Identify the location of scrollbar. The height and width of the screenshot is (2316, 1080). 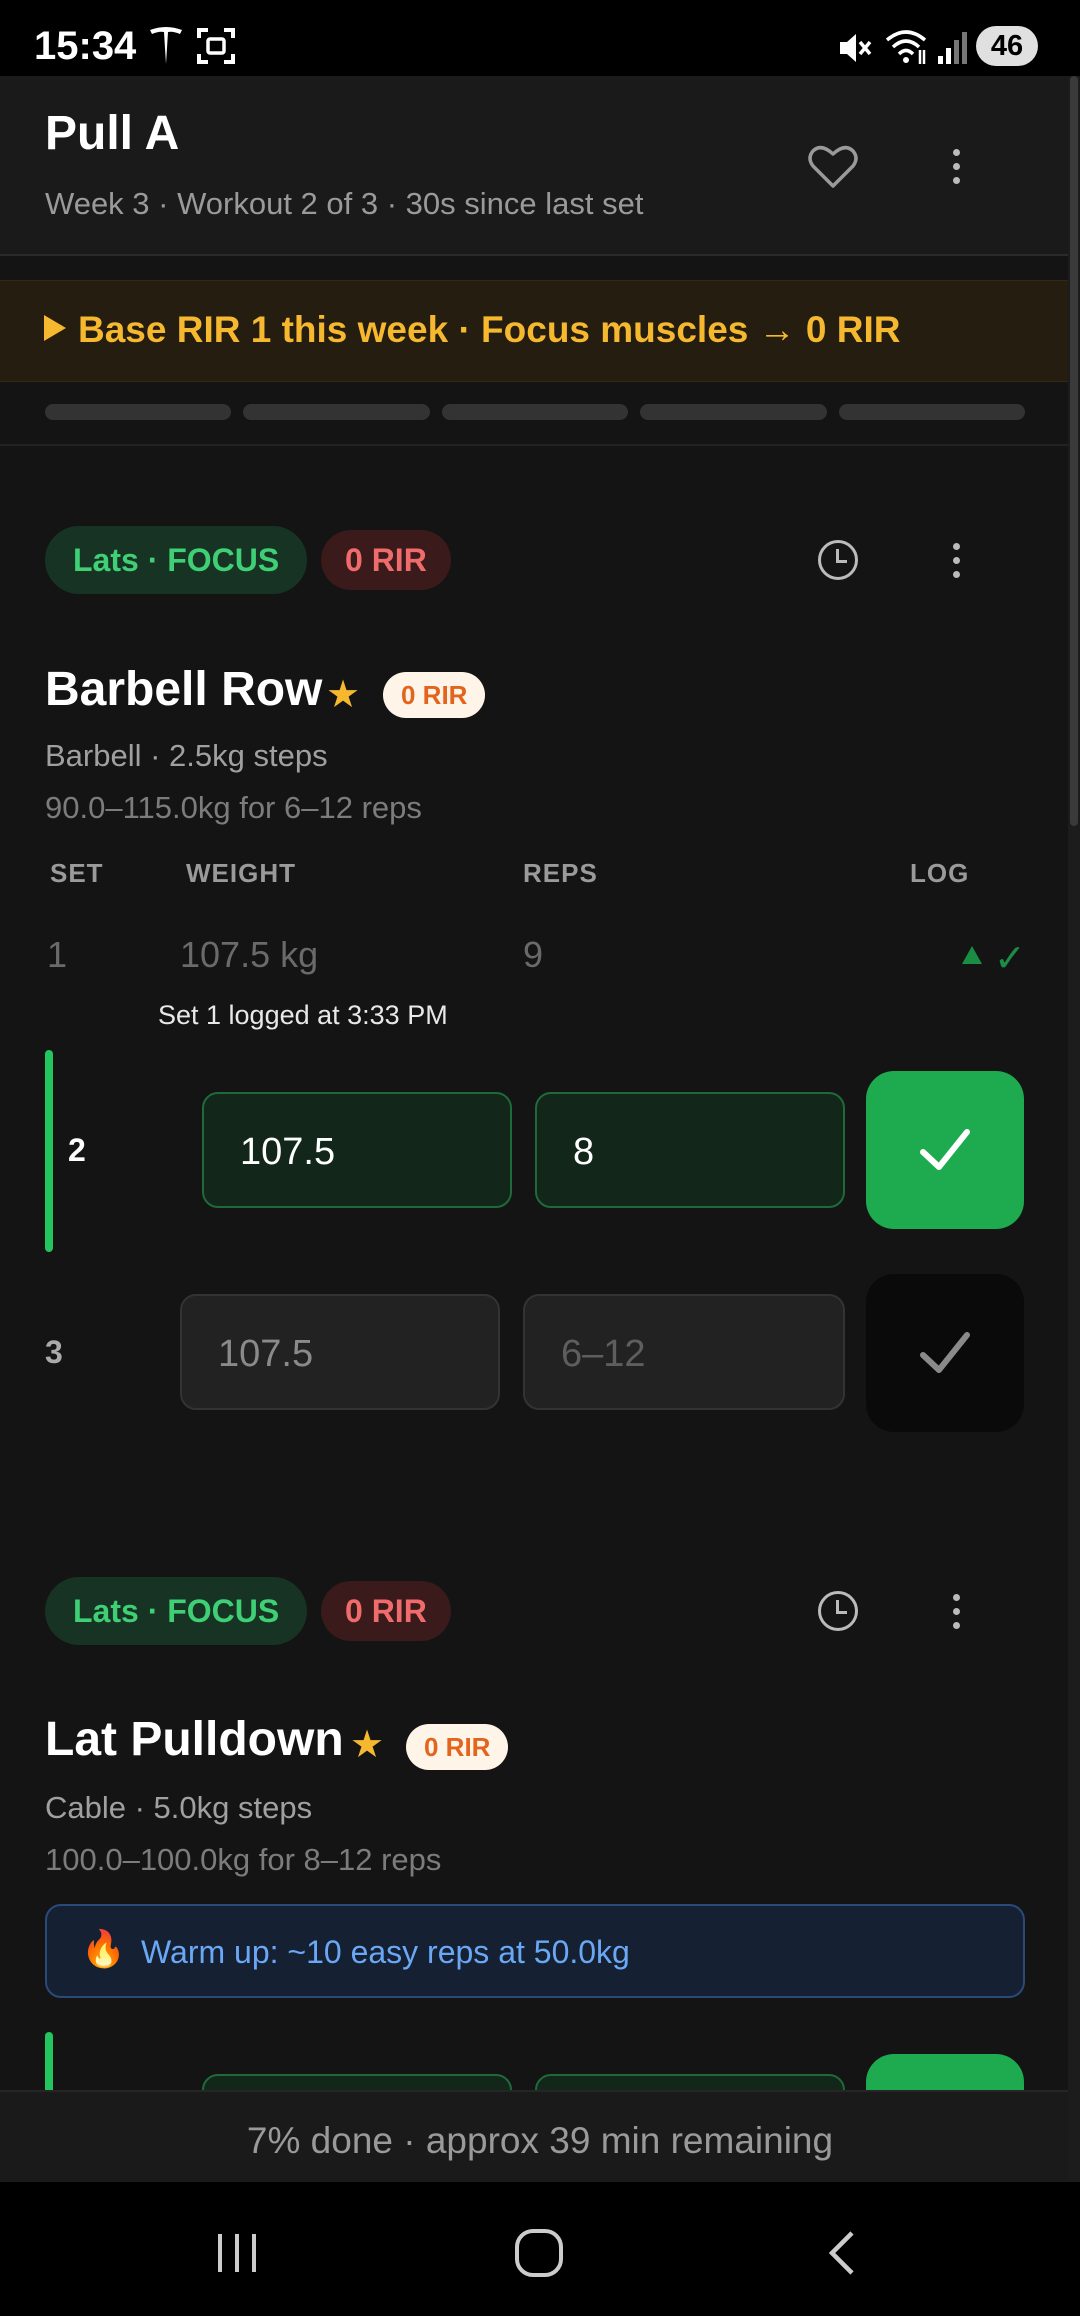
(1074, 1129).